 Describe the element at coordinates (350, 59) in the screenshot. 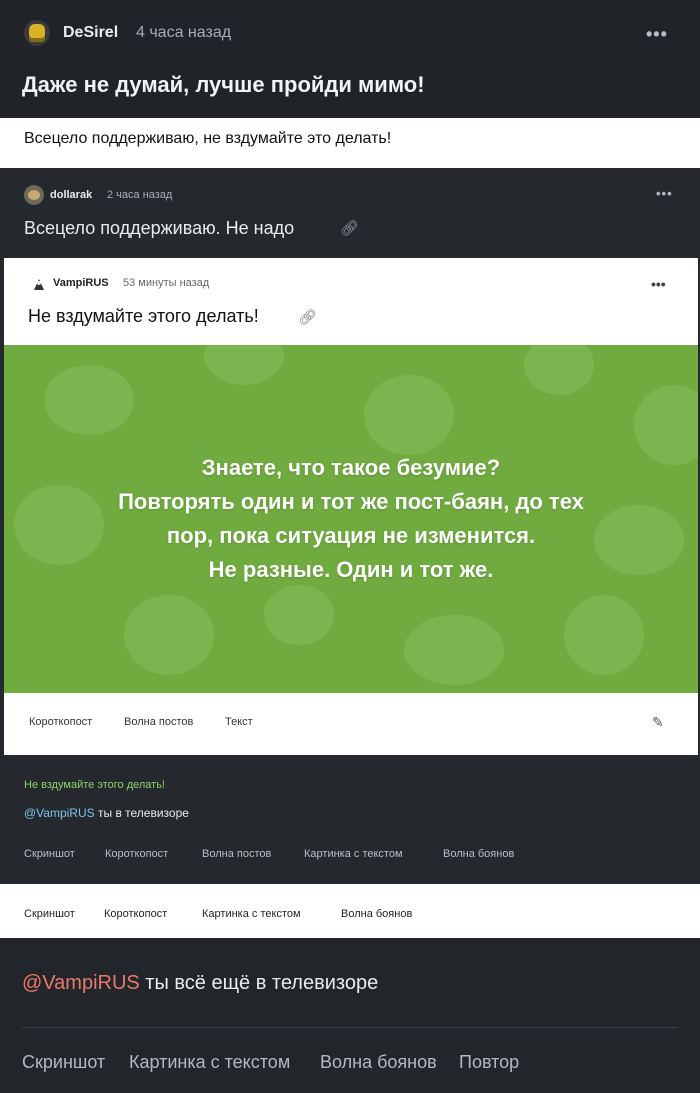

I see `top-post` at that location.